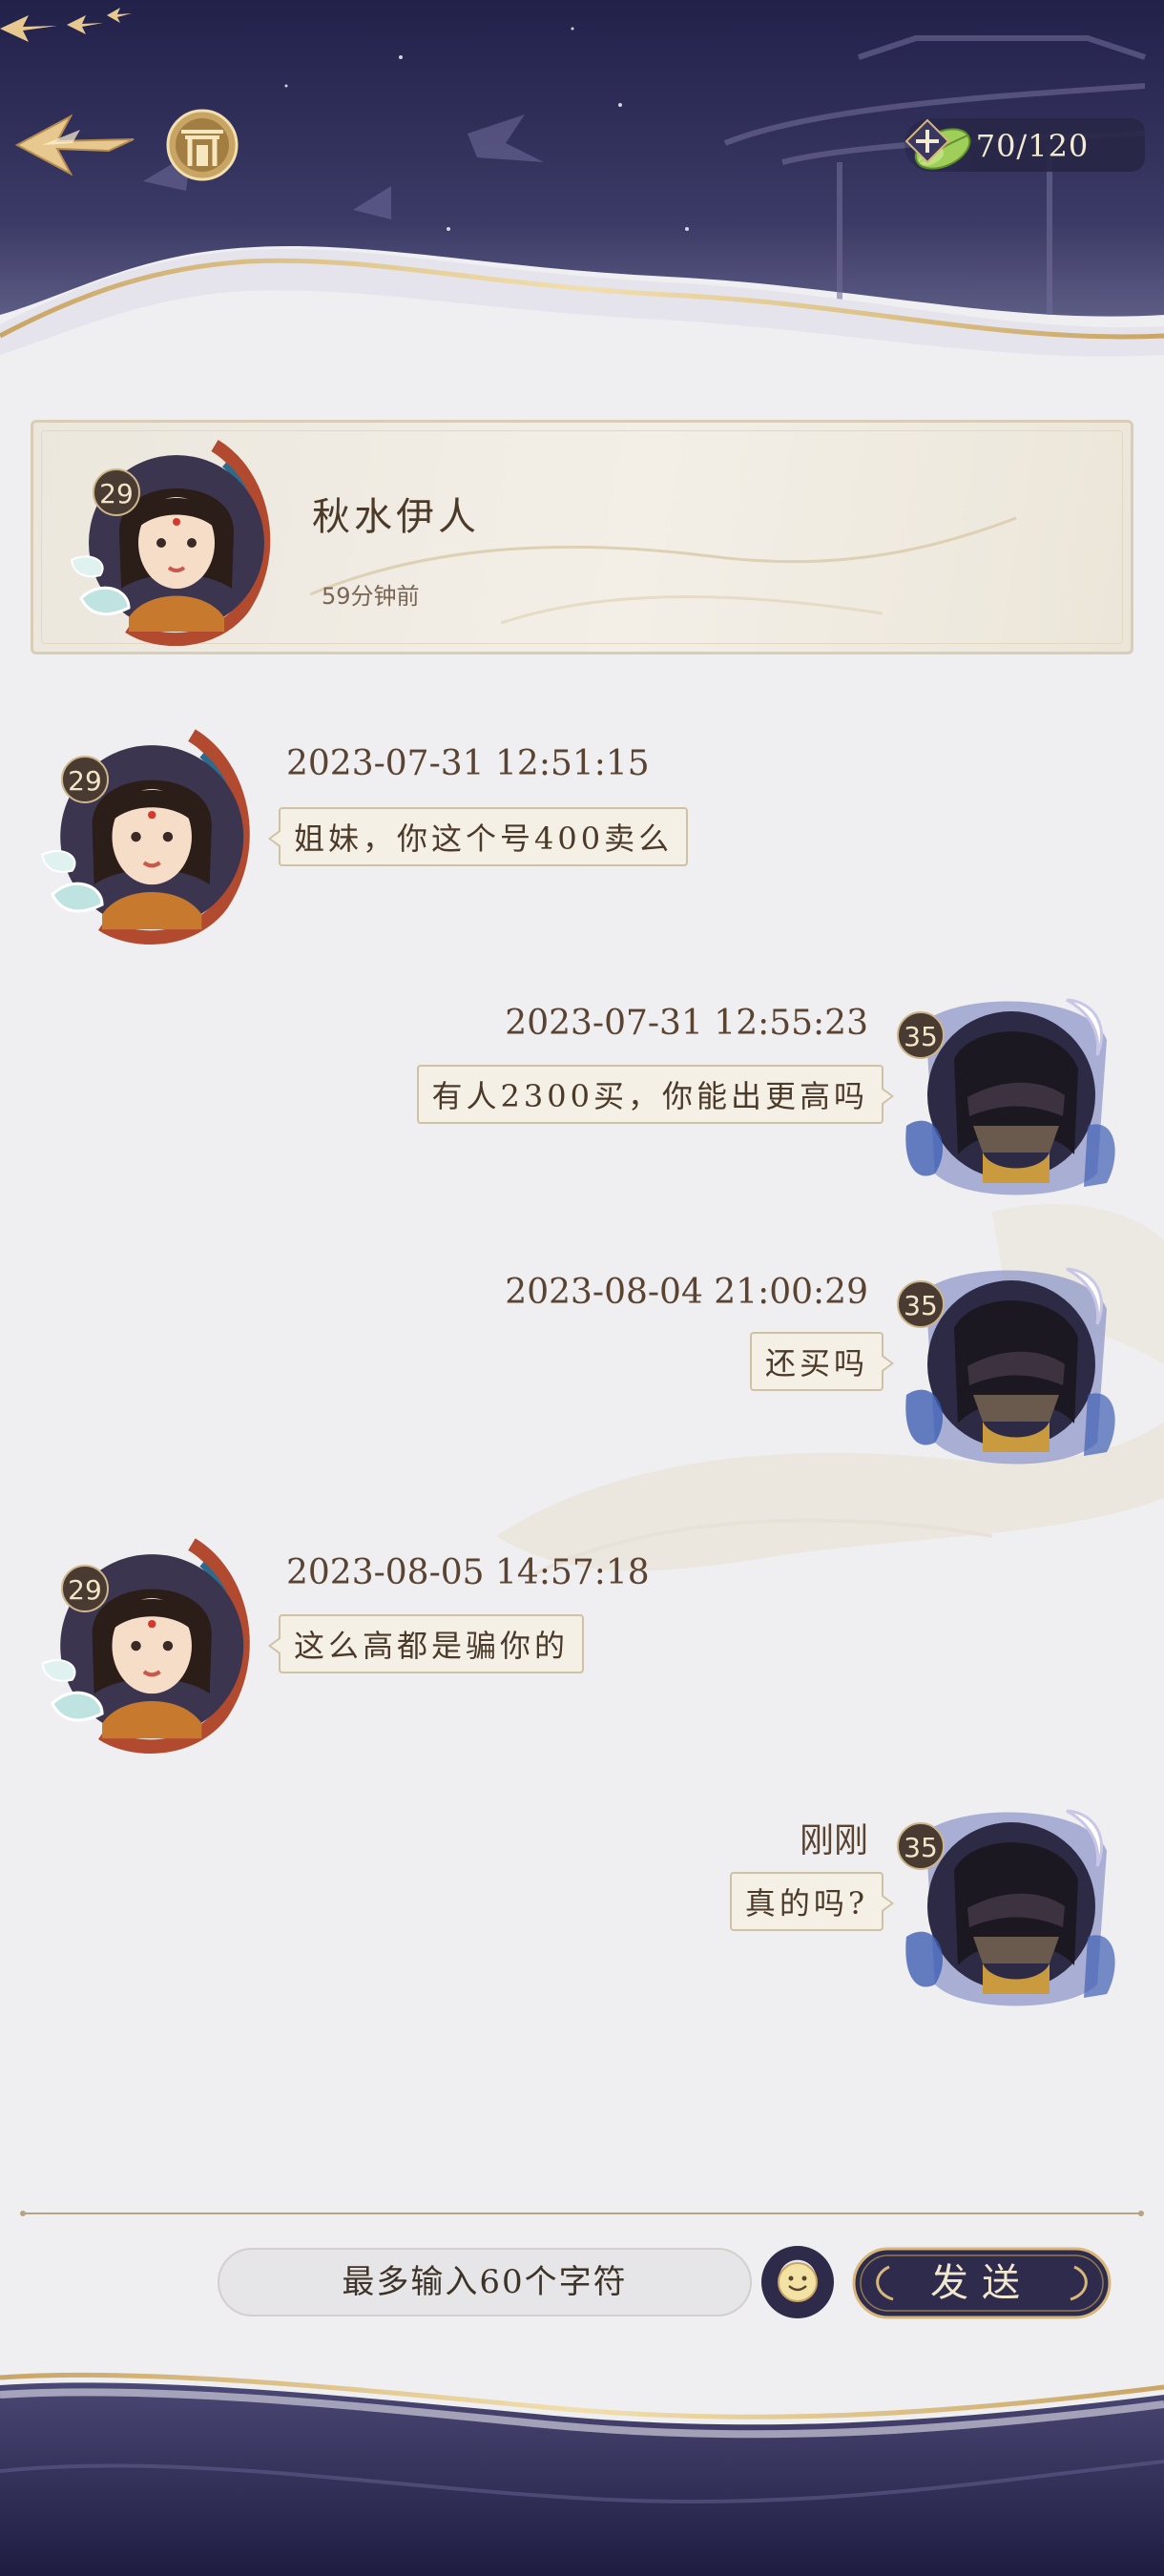  I want to click on send-label: 发送, so click(981, 2283).